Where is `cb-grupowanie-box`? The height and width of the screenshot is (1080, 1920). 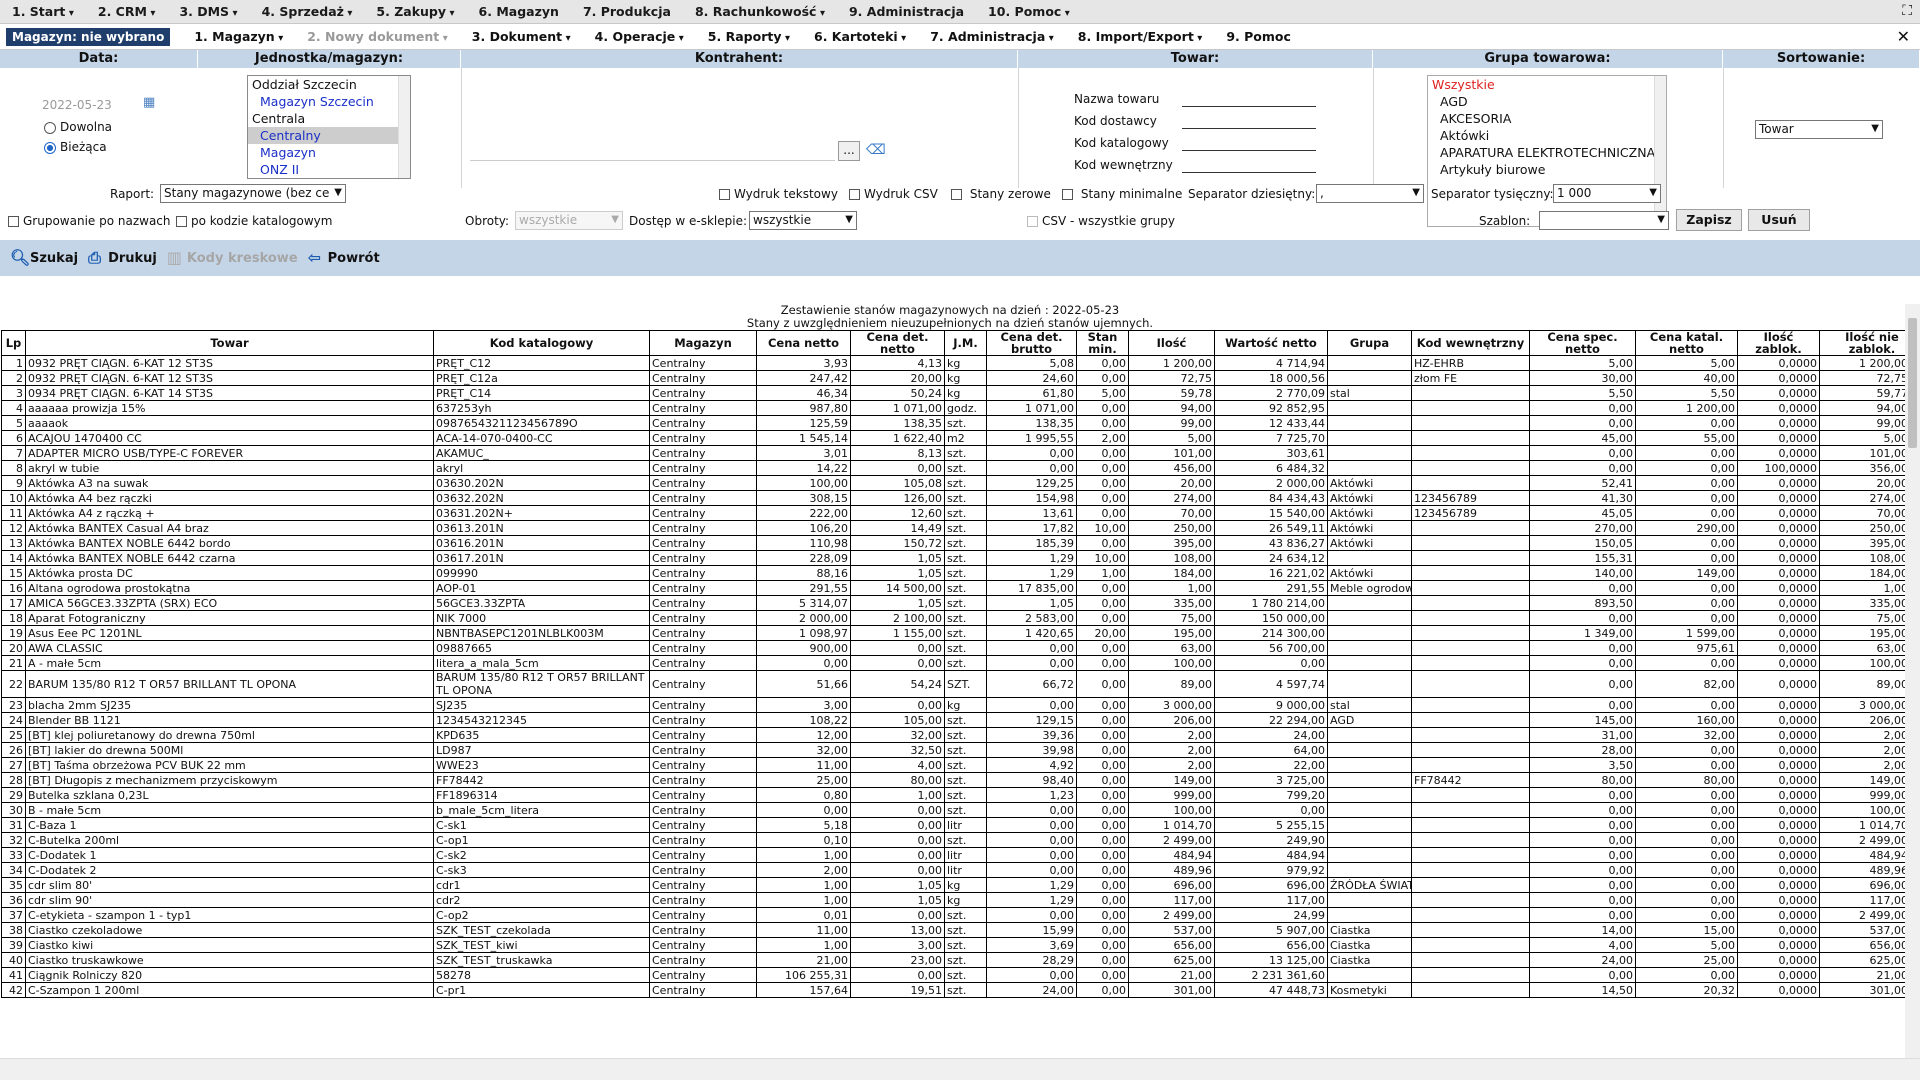 cb-grupowanie-box is located at coordinates (13, 221).